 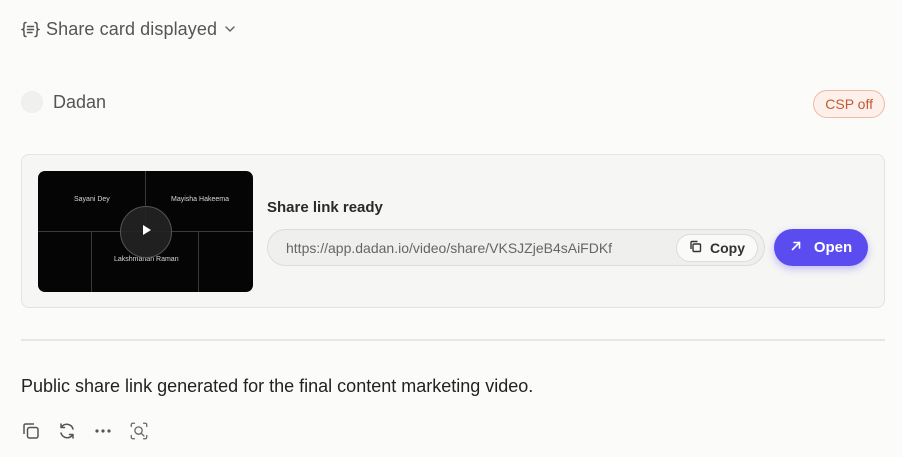 I want to click on open-button: Open, so click(x=821, y=247).